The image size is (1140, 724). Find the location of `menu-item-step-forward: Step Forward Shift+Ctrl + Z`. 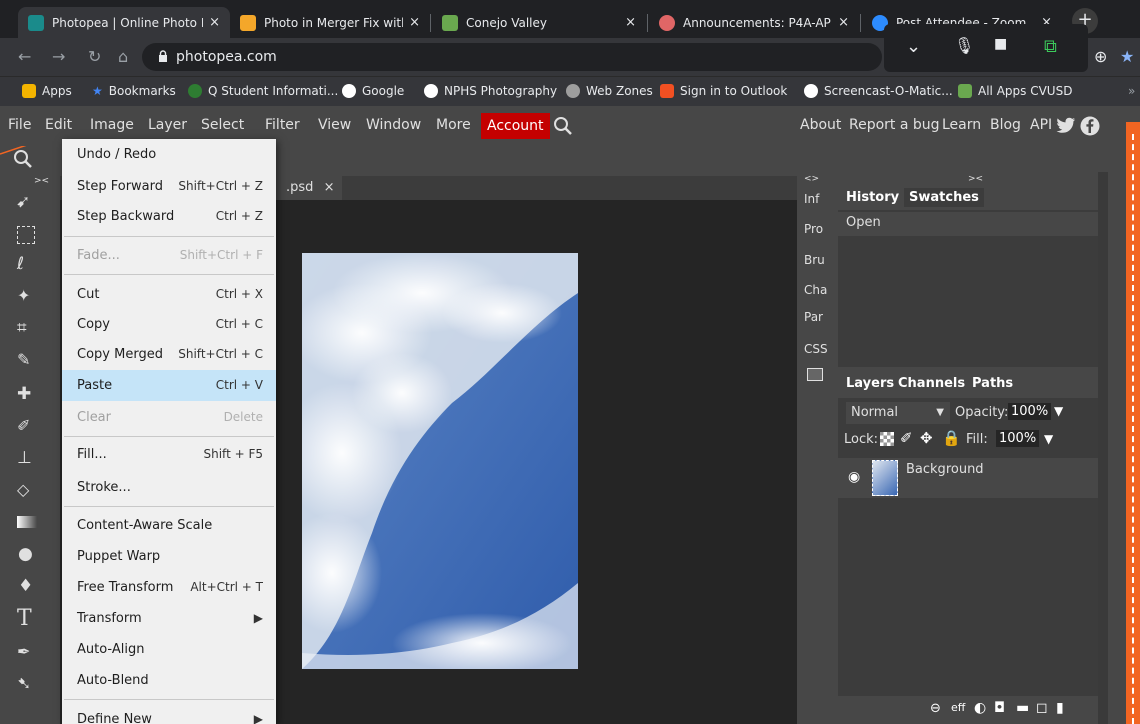

menu-item-step-forward: Step Forward Shift+Ctrl + Z is located at coordinates (169, 186).